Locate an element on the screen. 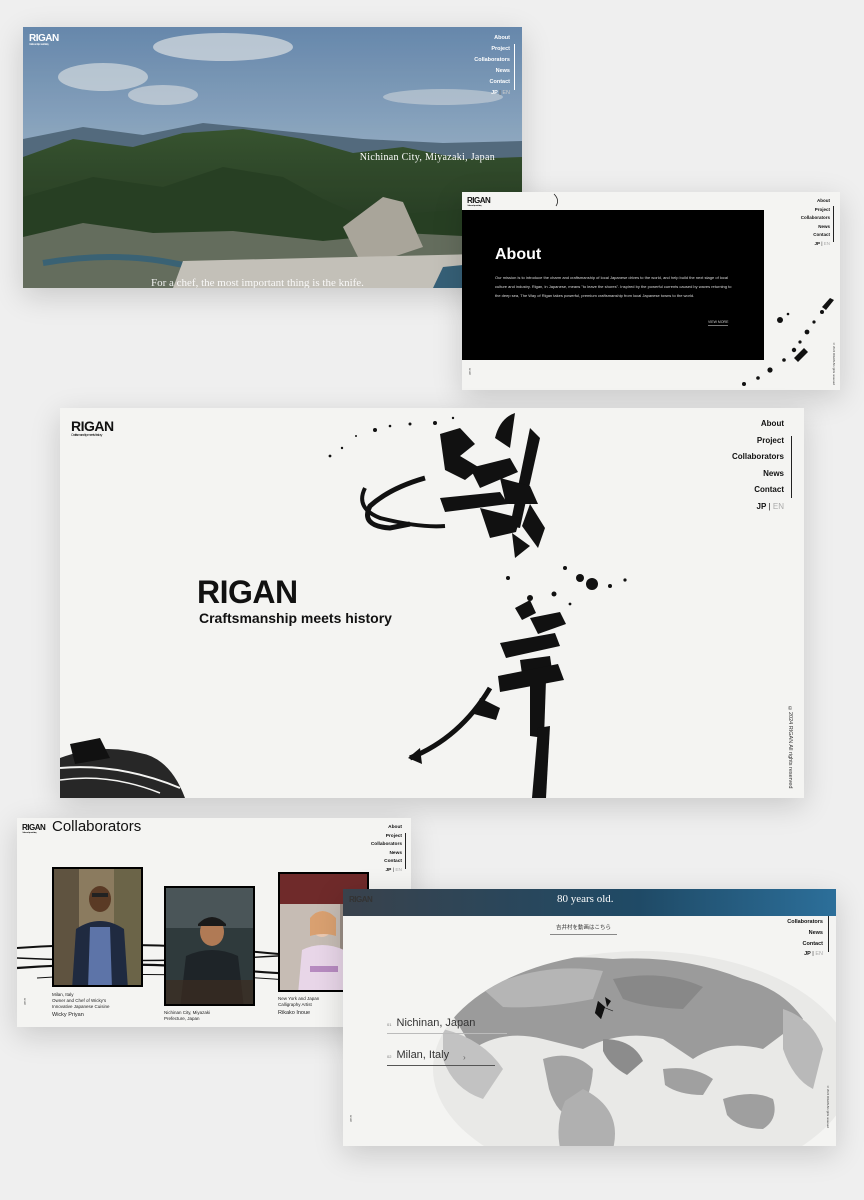 This screenshot has width=864, height=1200. collaborator-name: Rikako Inoue is located at coordinates (294, 1013).